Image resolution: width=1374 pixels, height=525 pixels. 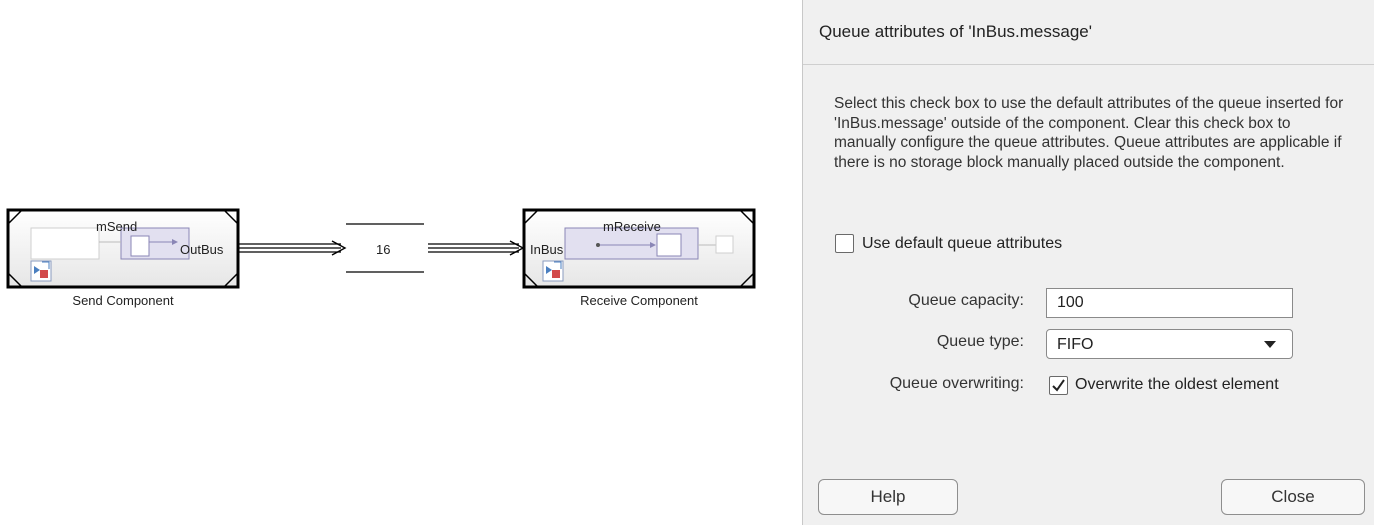 I want to click on checkmark-icon, so click(x=1058, y=385).